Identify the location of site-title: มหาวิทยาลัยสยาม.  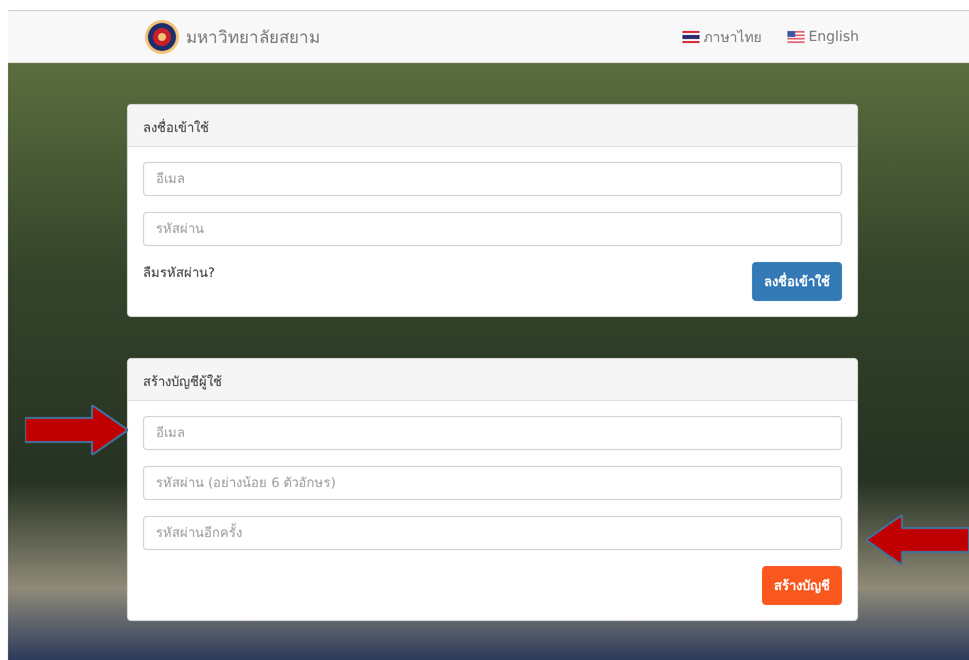
(253, 36).